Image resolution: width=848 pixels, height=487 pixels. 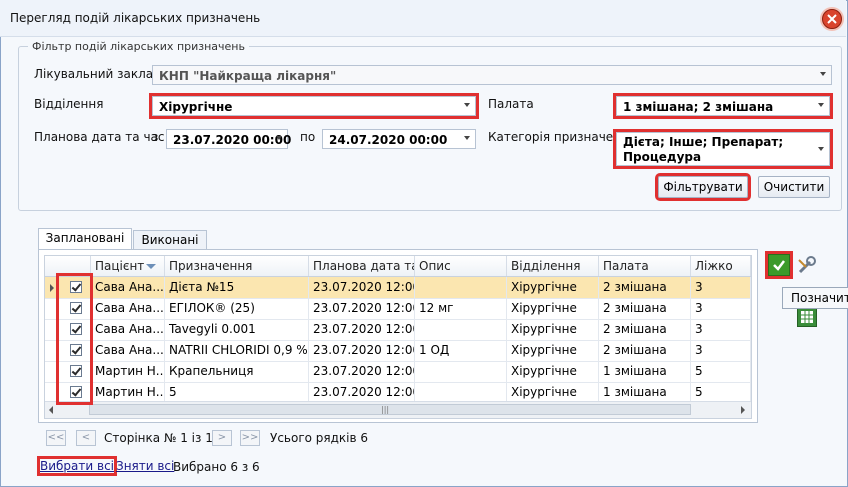 What do you see at coordinates (492, 75) in the screenshot?
I see `facility-select: КНП "Найкраща лікарня"` at bounding box center [492, 75].